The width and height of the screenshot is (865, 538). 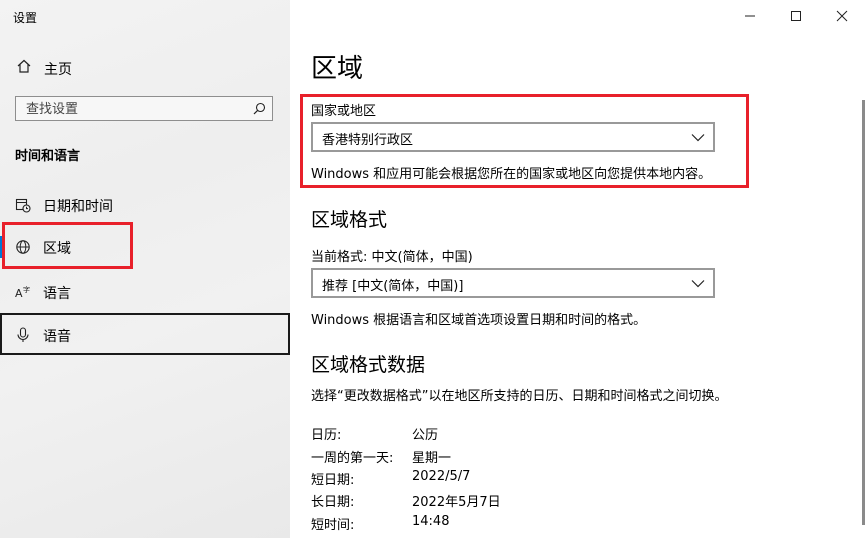 I want to click on search-input, so click(x=138, y=109).